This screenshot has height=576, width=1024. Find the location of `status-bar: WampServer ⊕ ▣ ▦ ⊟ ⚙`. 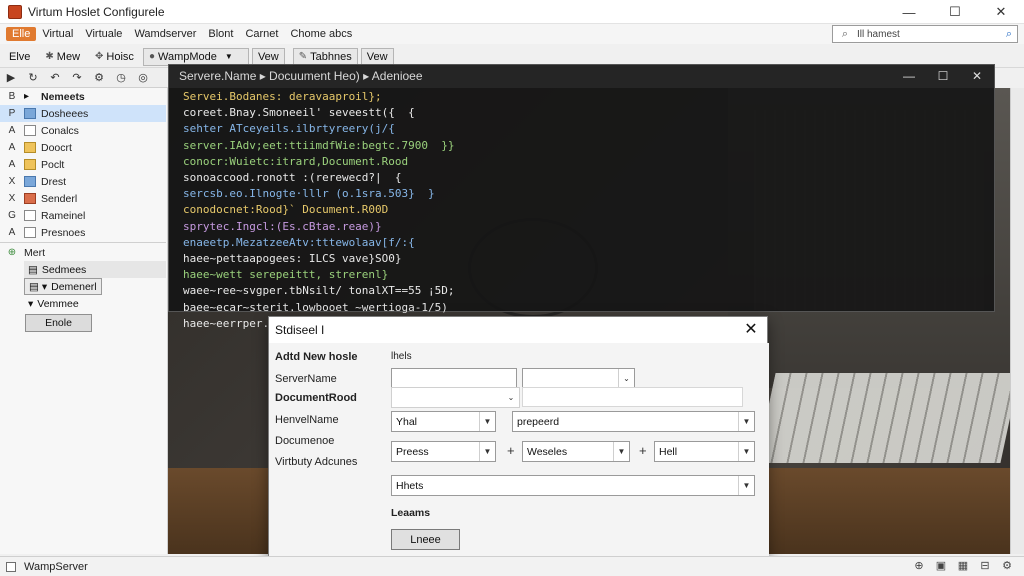

status-bar: WampServer ⊕ ▣ ▦ ⊟ ⚙ is located at coordinates (512, 566).